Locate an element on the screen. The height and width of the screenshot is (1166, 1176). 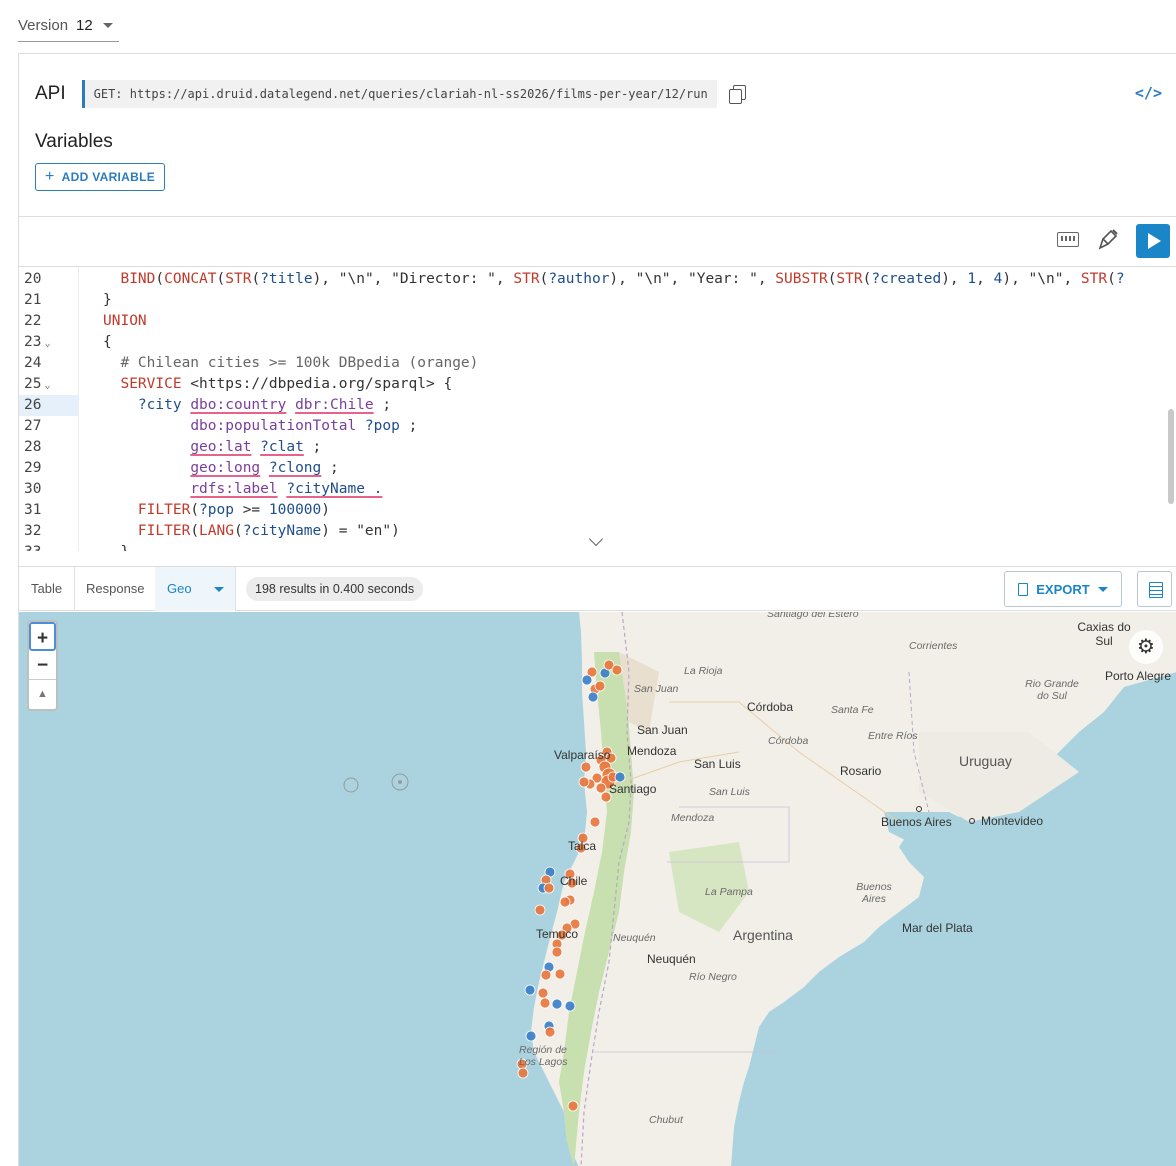
divider is located at coordinates (597, 216).